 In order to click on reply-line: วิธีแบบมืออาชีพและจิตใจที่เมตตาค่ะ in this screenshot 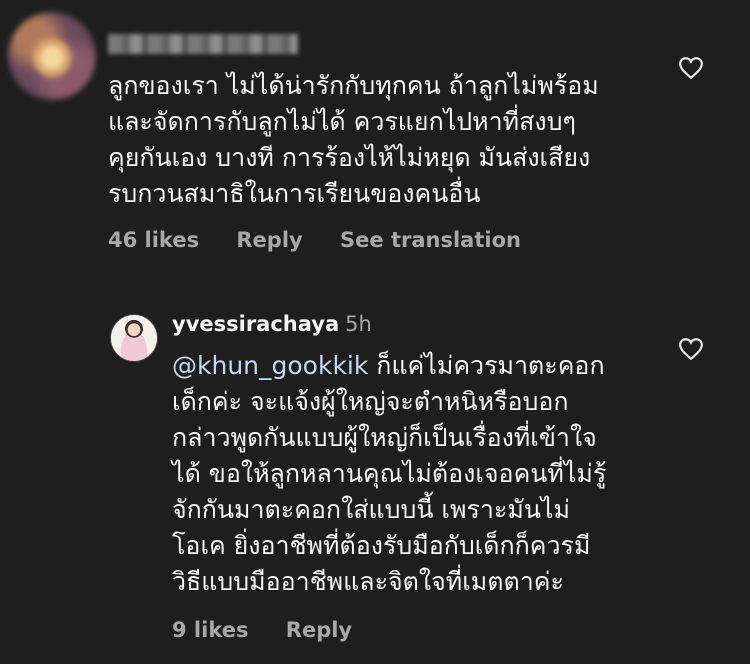, I will do `click(368, 581)`.